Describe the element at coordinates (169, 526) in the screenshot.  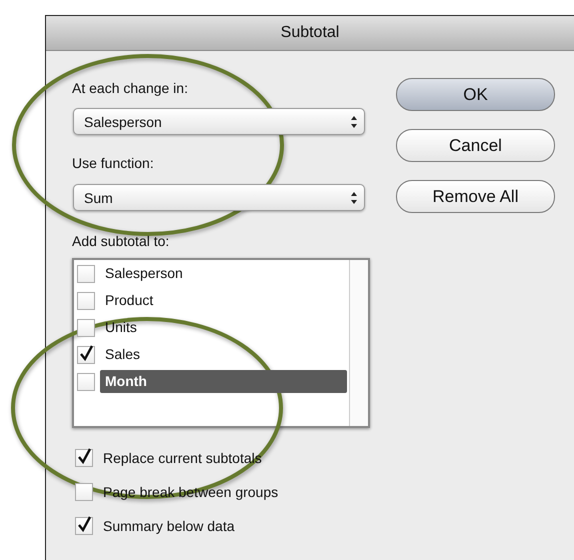
I see `checkbox-label: Summary below data` at that location.